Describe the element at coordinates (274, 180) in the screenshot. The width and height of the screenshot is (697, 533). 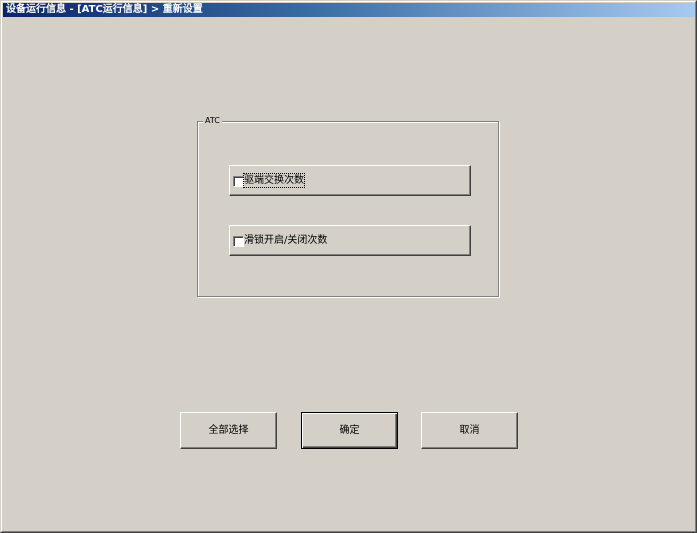
I see `option-label-drive-swap-count: 驱端交换次数` at that location.